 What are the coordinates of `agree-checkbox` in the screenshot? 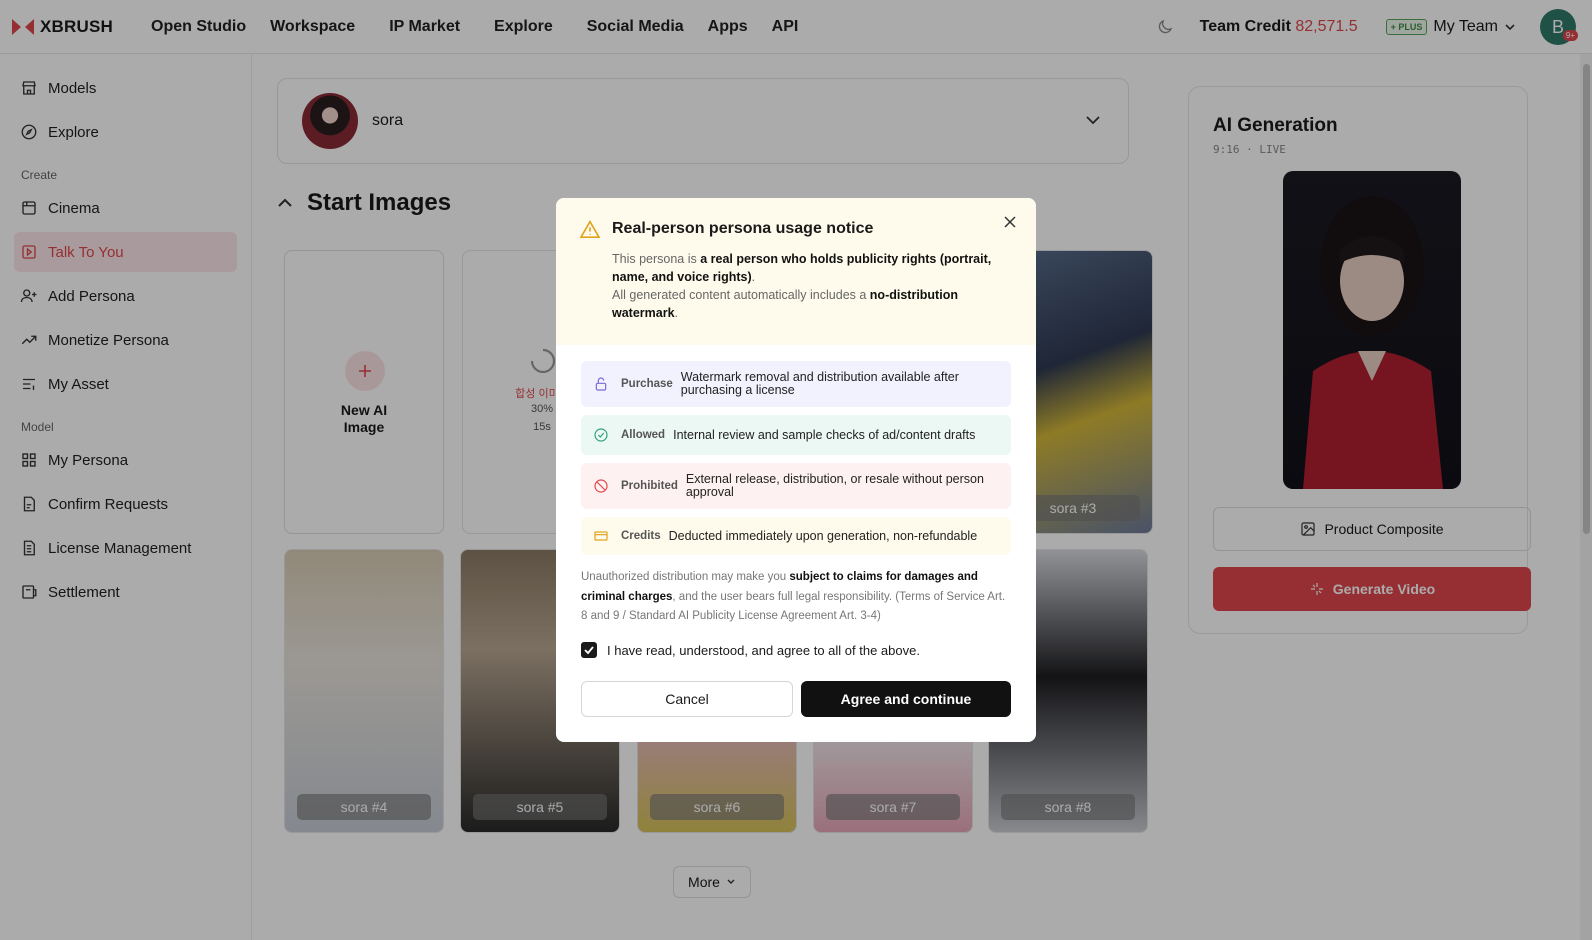 It's located at (589, 650).